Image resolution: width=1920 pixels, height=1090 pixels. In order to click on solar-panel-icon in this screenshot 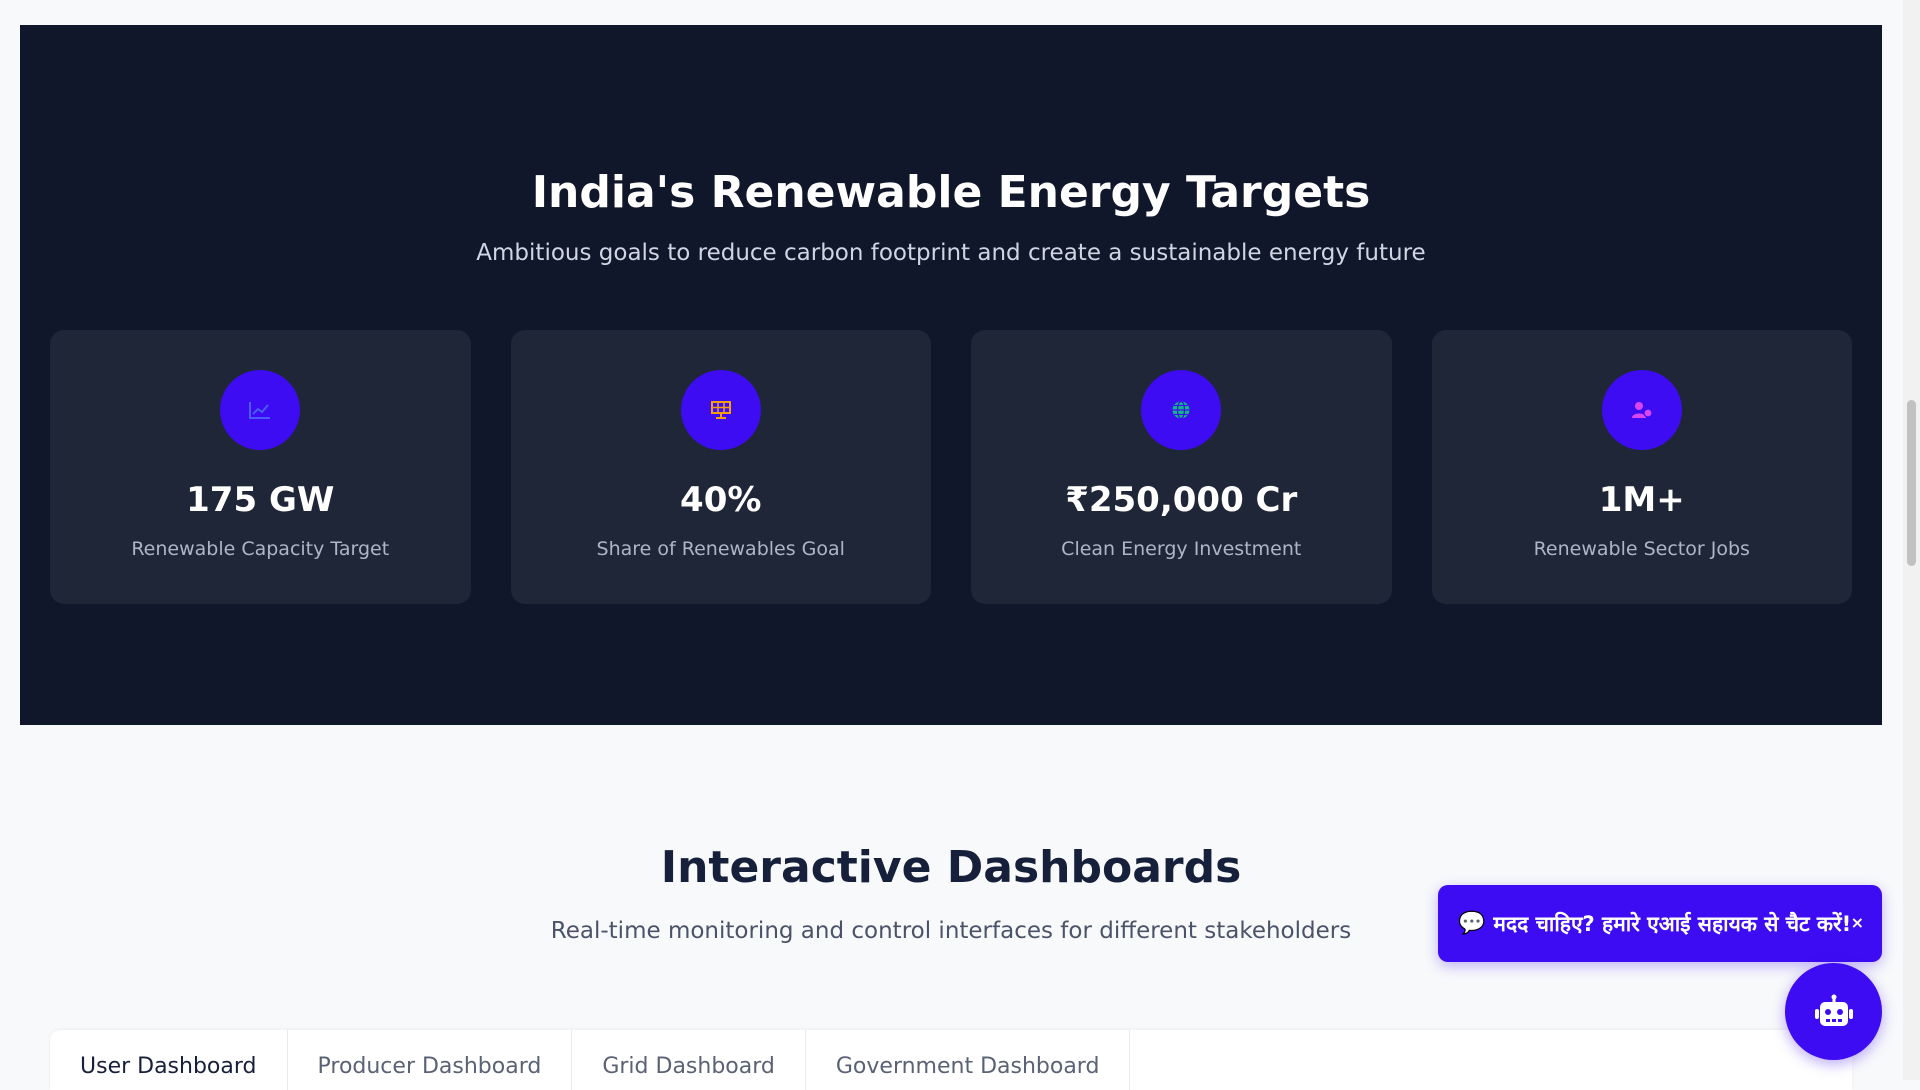, I will do `click(720, 410)`.